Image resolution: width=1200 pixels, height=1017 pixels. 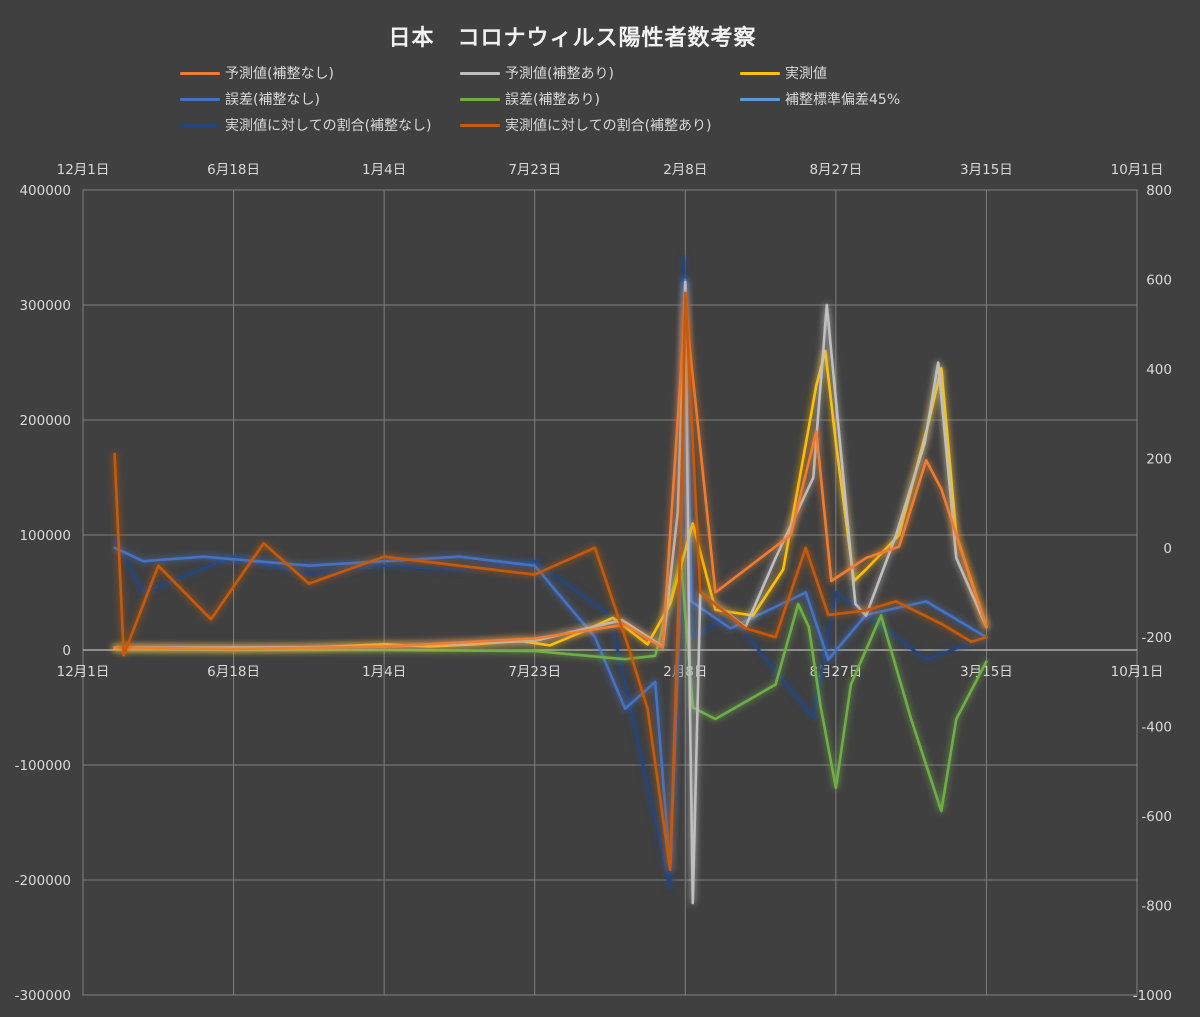 What do you see at coordinates (45, 306) in the screenshot?
I see `y-left-tick-label: 300000` at bounding box center [45, 306].